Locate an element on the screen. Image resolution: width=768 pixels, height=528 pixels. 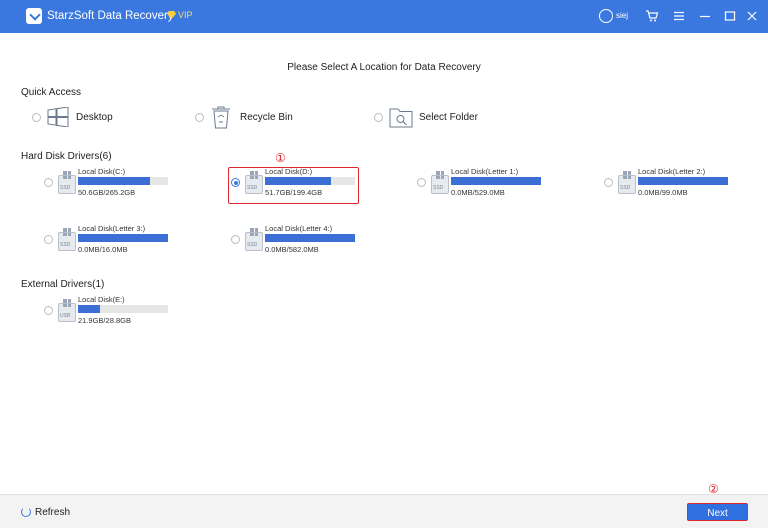
disk-name: Local Disk(E:) is located at coordinates (101, 299).